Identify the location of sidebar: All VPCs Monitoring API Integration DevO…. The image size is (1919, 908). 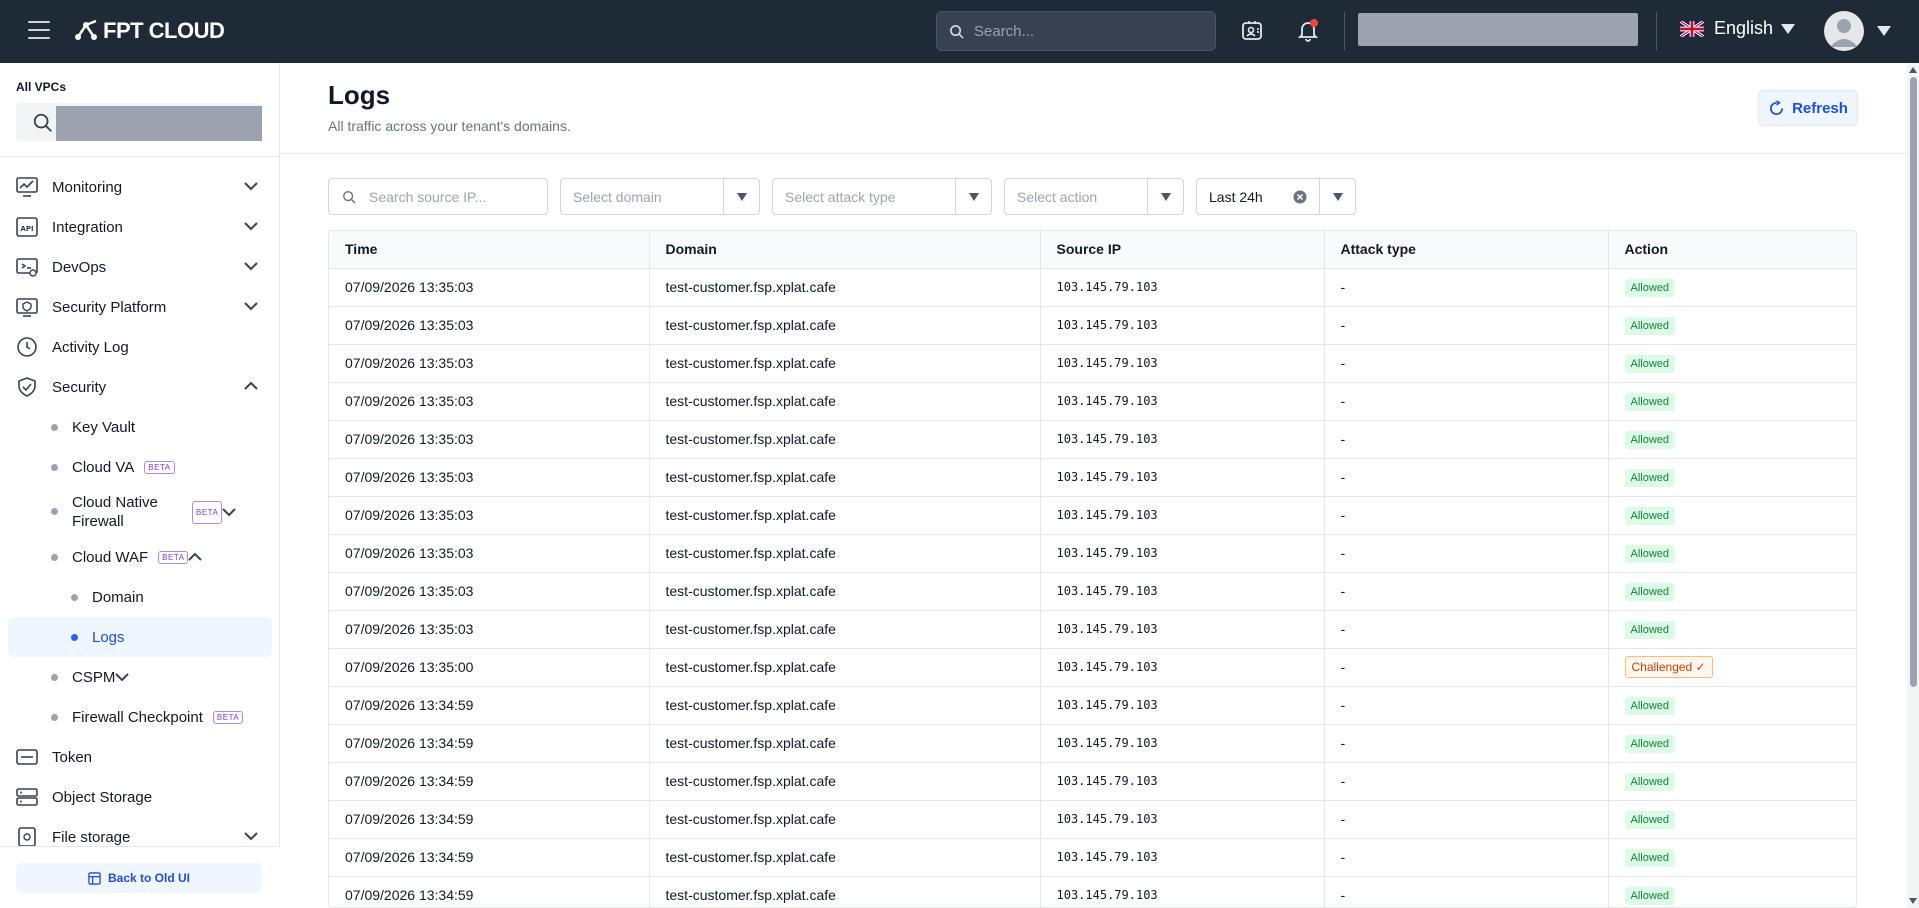
(140, 485).